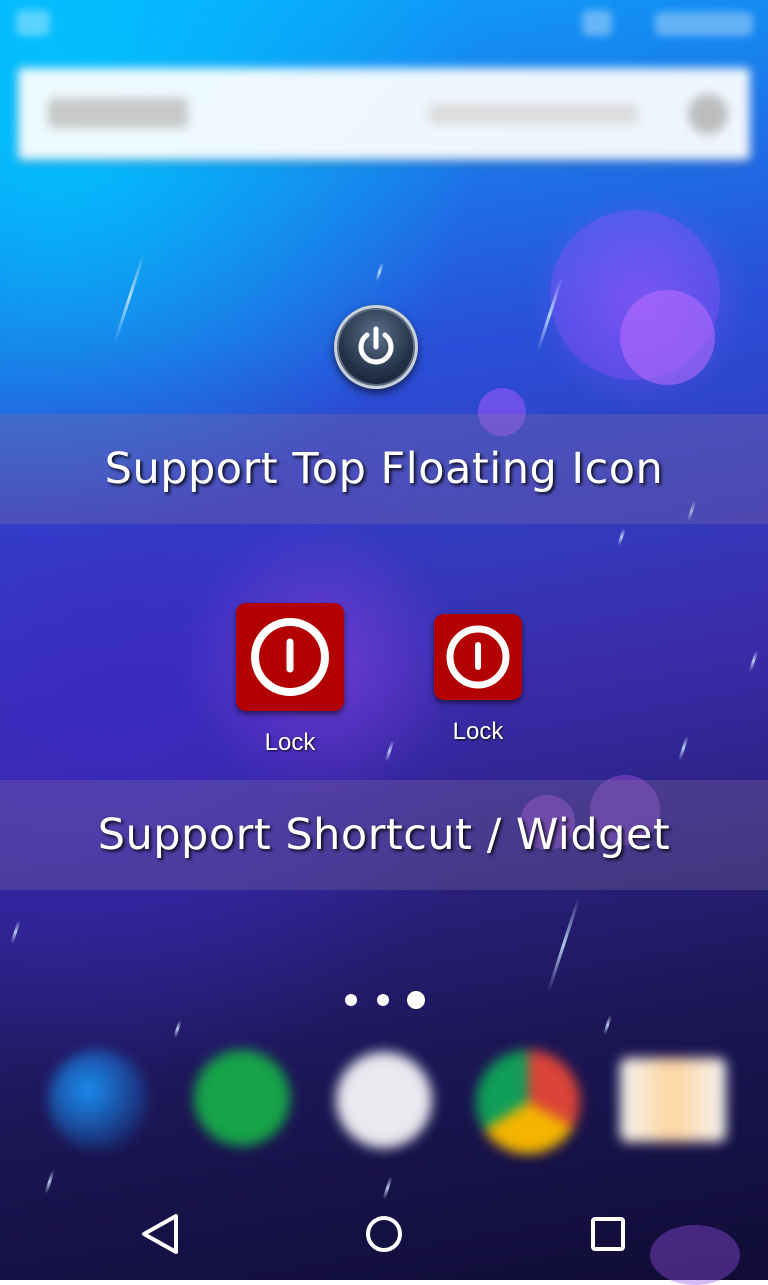 This screenshot has height=1285, width=768. What do you see at coordinates (708, 114) in the screenshot?
I see `mic-icon` at bounding box center [708, 114].